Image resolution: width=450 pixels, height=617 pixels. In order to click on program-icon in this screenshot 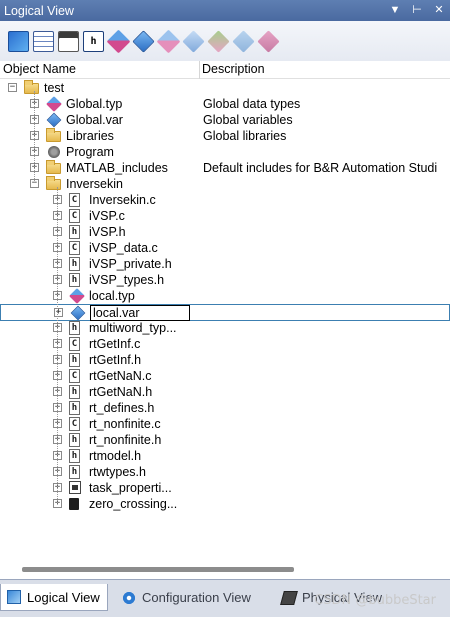, I will do `click(54, 152)`.